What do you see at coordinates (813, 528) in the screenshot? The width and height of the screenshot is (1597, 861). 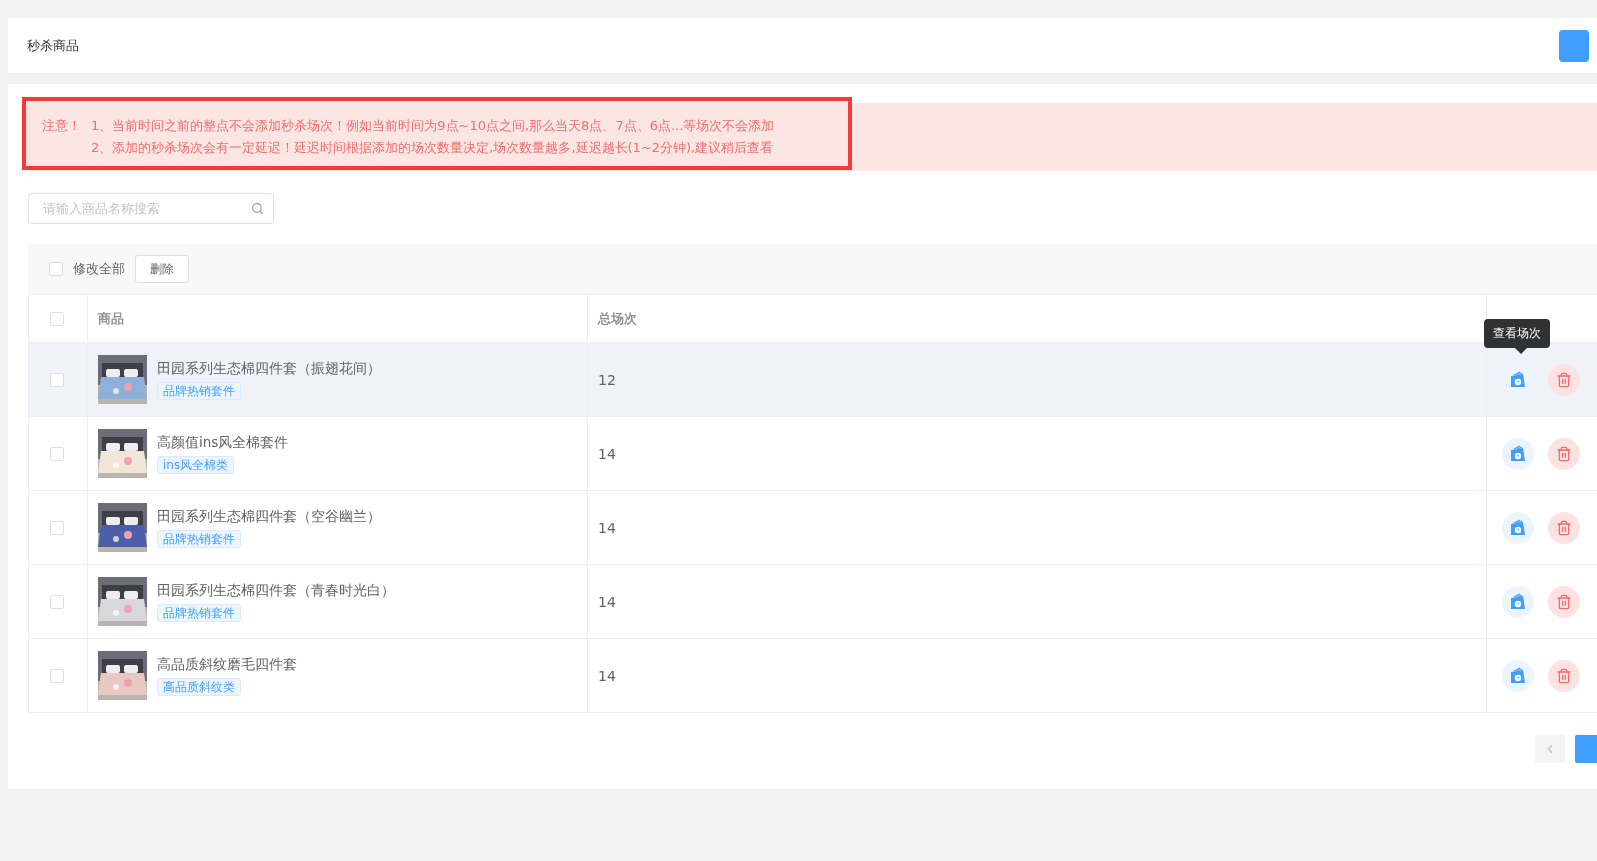 I see `table-row: 田园系列生态棉四件套（空谷幽兰） 品牌热销套件 14` at bounding box center [813, 528].